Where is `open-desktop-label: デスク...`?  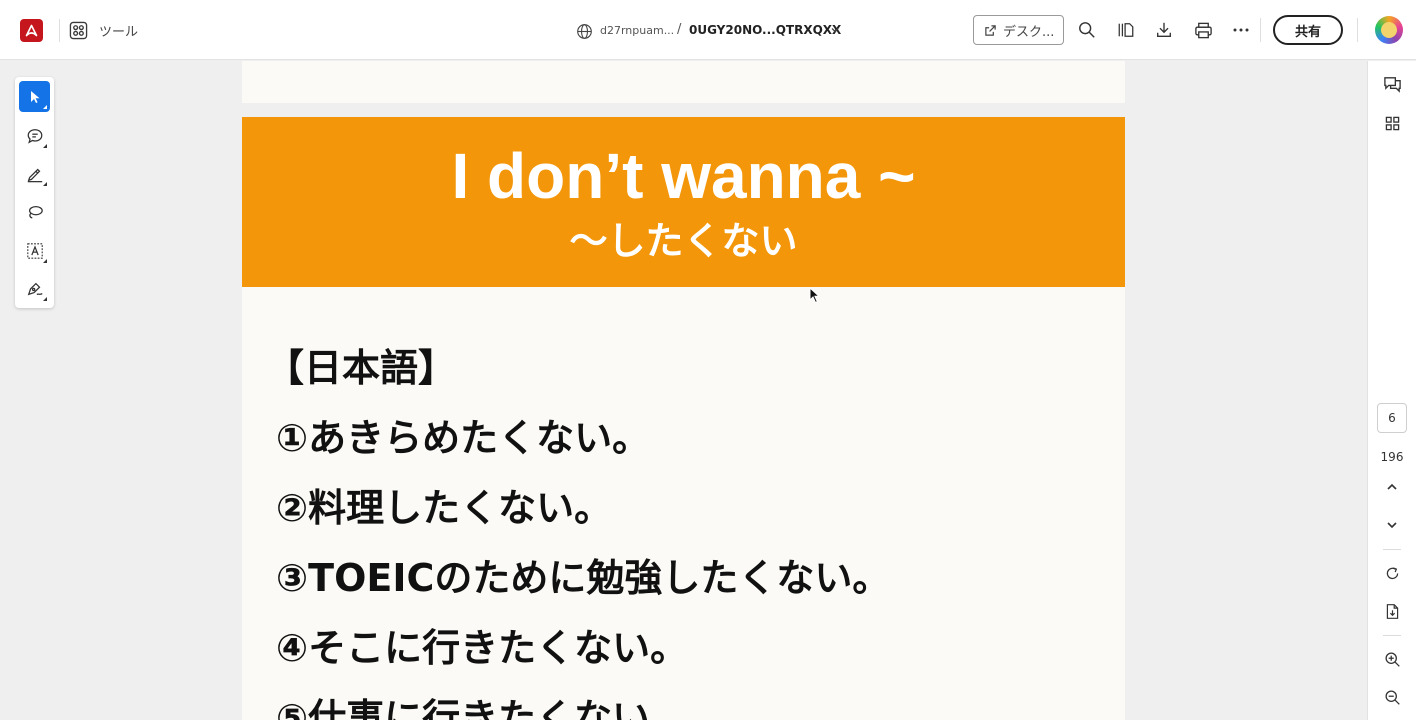
open-desktop-label: デスク... is located at coordinates (1029, 32).